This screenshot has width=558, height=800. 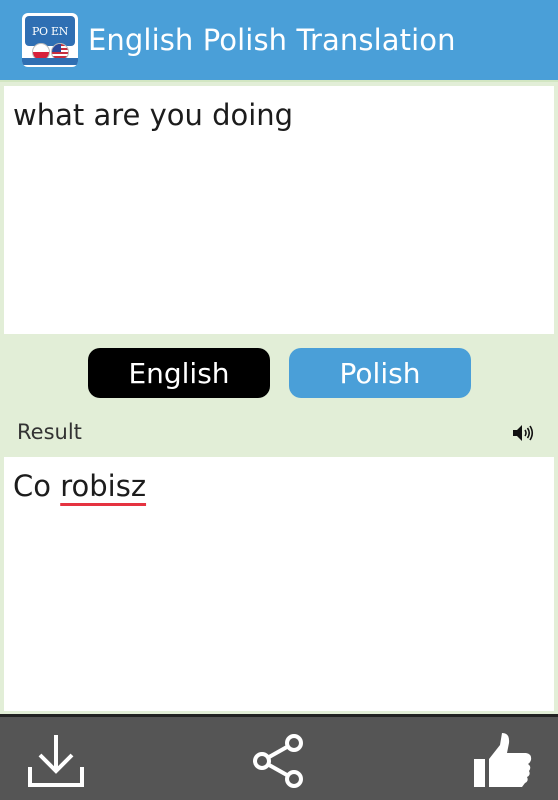 I want to click on logo-ribbon, so click(x=50, y=61).